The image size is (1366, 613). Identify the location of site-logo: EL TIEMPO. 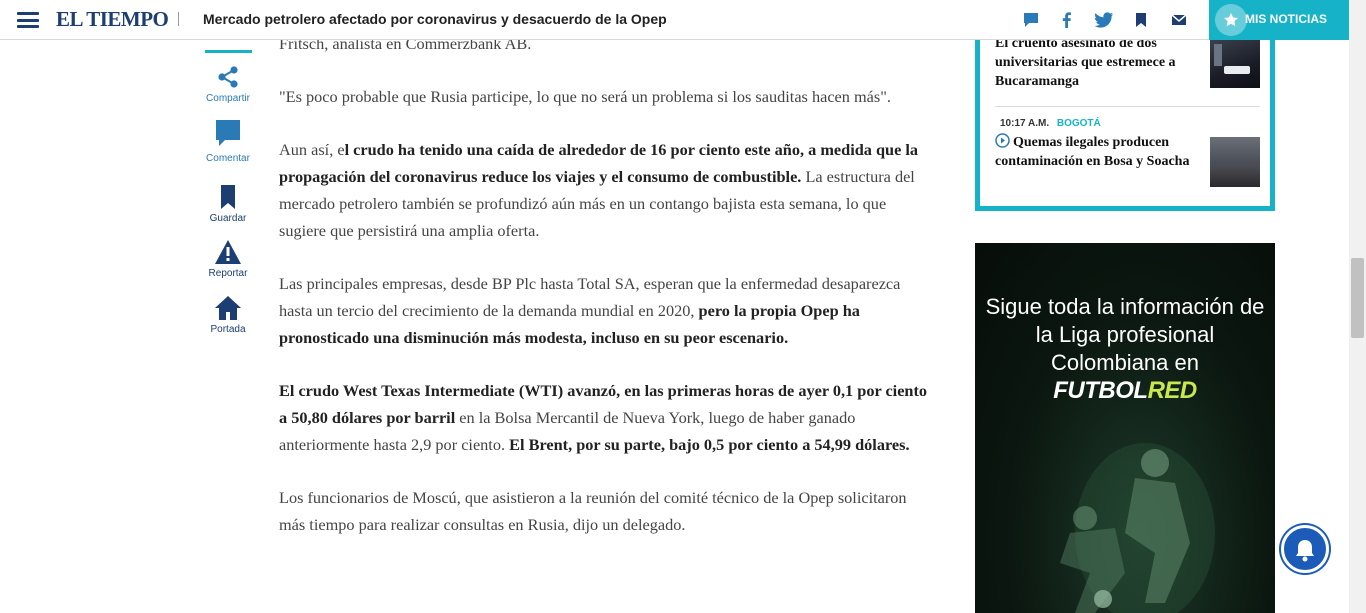
(112, 19).